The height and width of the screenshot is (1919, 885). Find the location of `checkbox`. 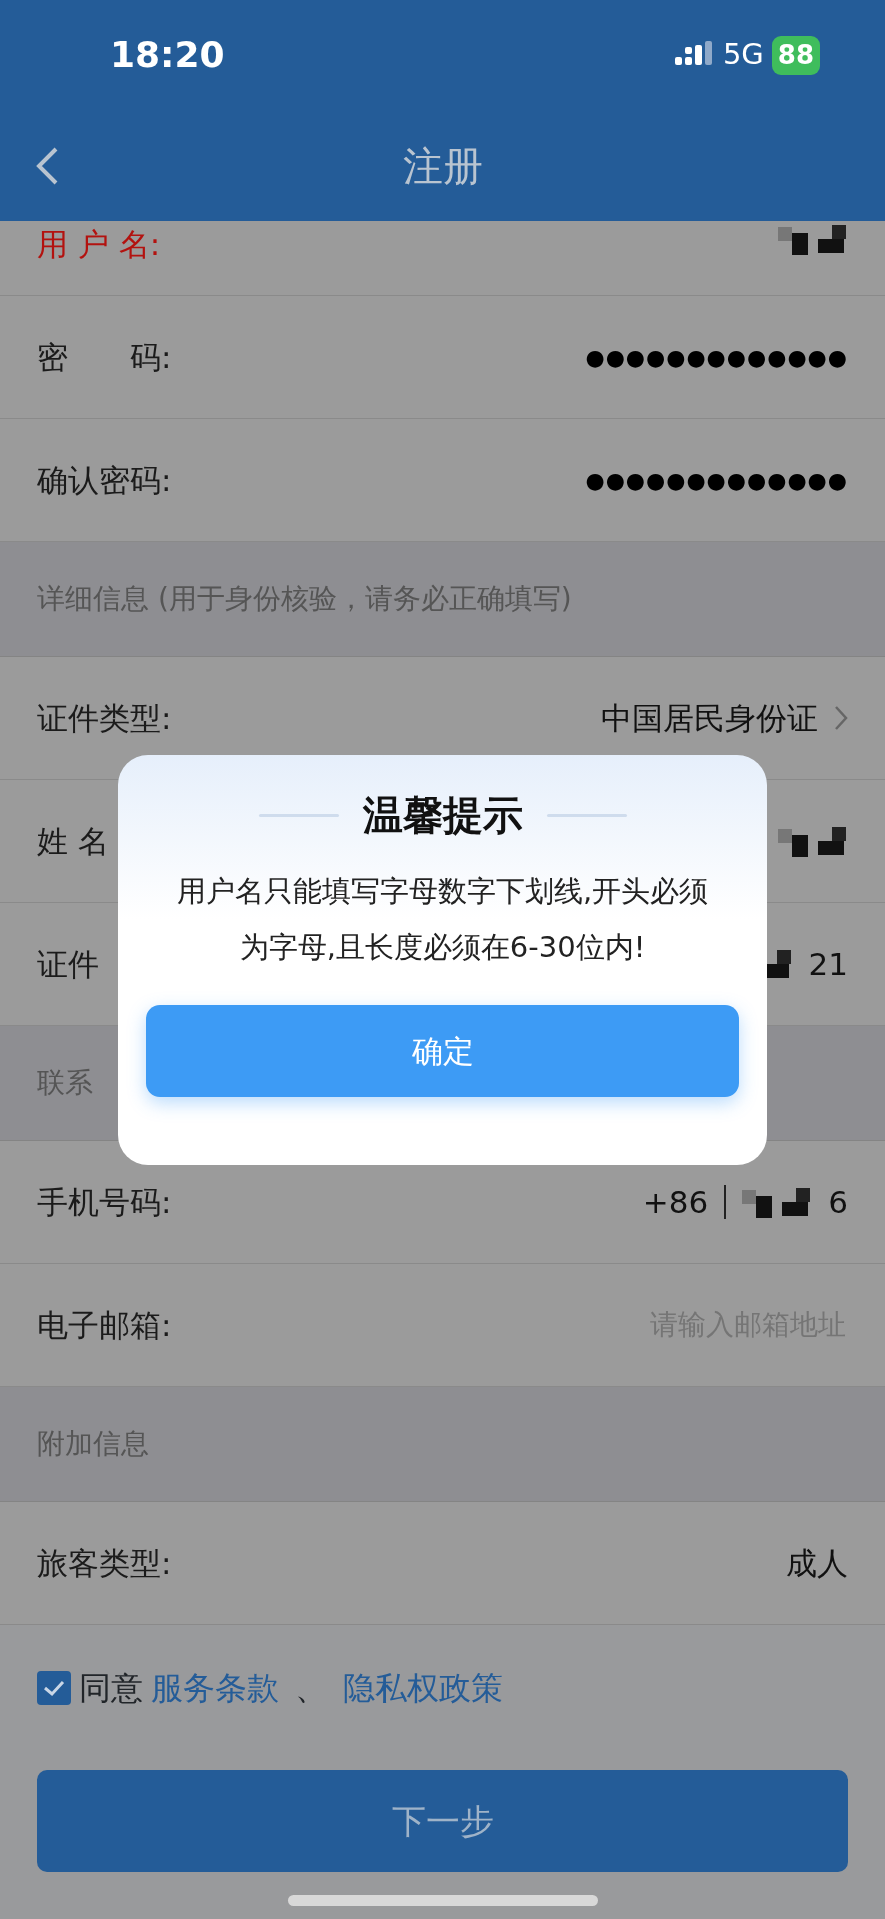

checkbox is located at coordinates (54, 1687).